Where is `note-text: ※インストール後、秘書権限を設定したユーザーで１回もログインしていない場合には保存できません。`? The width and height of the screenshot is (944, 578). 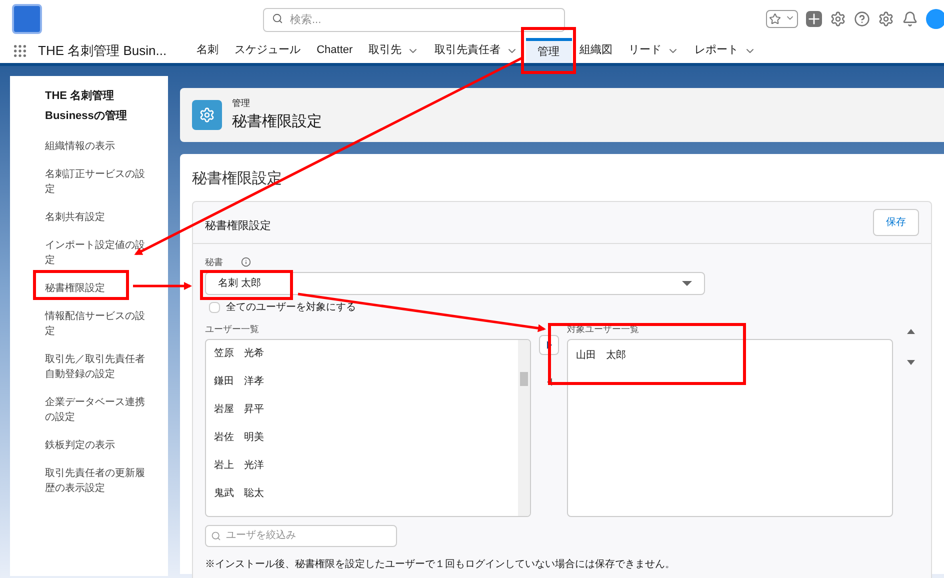 note-text: ※インストール後、秘書権限を設定したユーザーで１回もログインしていない場合には保存できません。 is located at coordinates (440, 565).